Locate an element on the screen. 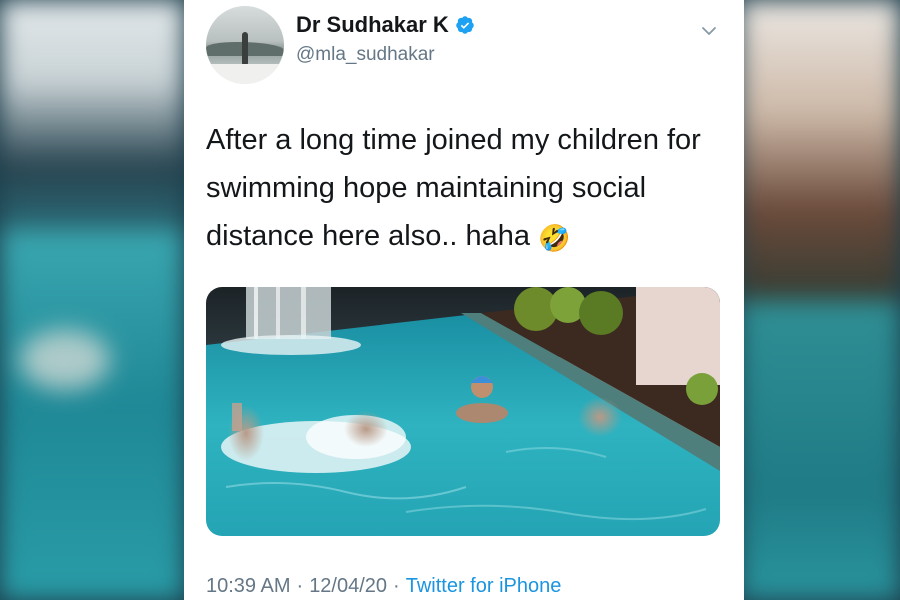 This screenshot has height=600, width=900. tweet-metadata: 10:39 AM · 12/04/20 · Twitter for iPhone is located at coordinates (383, 586).